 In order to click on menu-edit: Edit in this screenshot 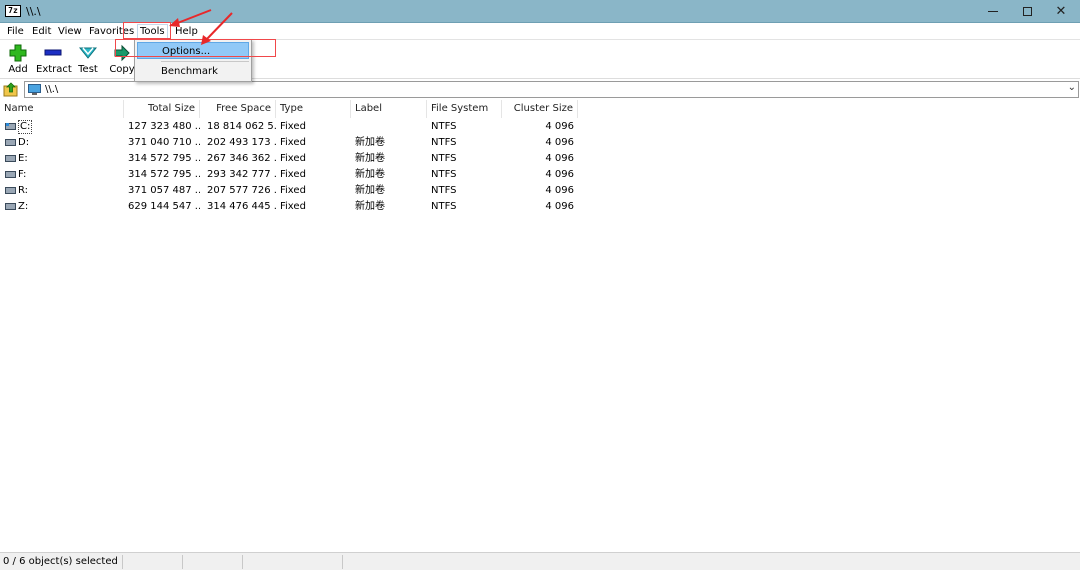, I will do `click(41, 31)`.